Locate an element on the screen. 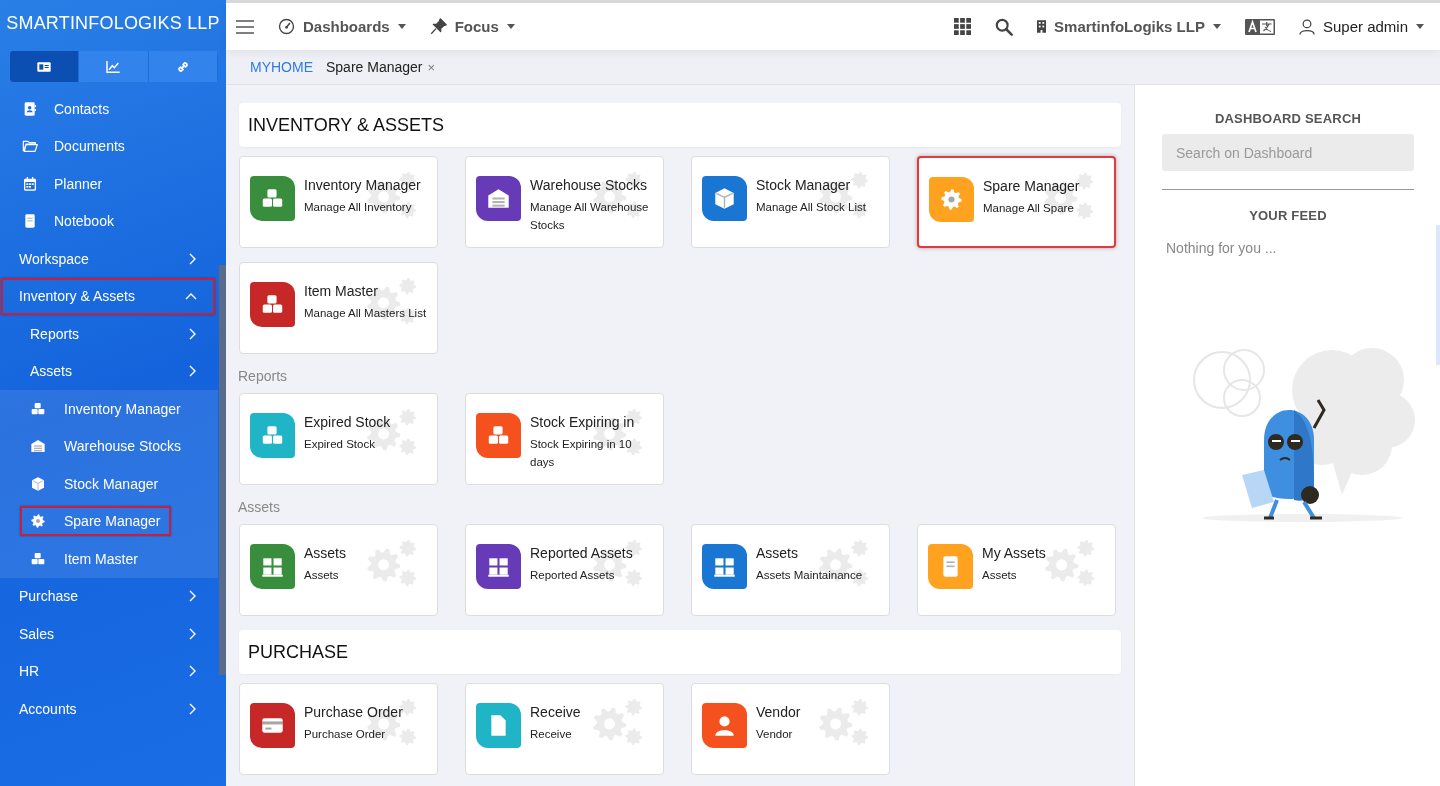  card-subtitle: Vendor is located at coordinates (775, 734).